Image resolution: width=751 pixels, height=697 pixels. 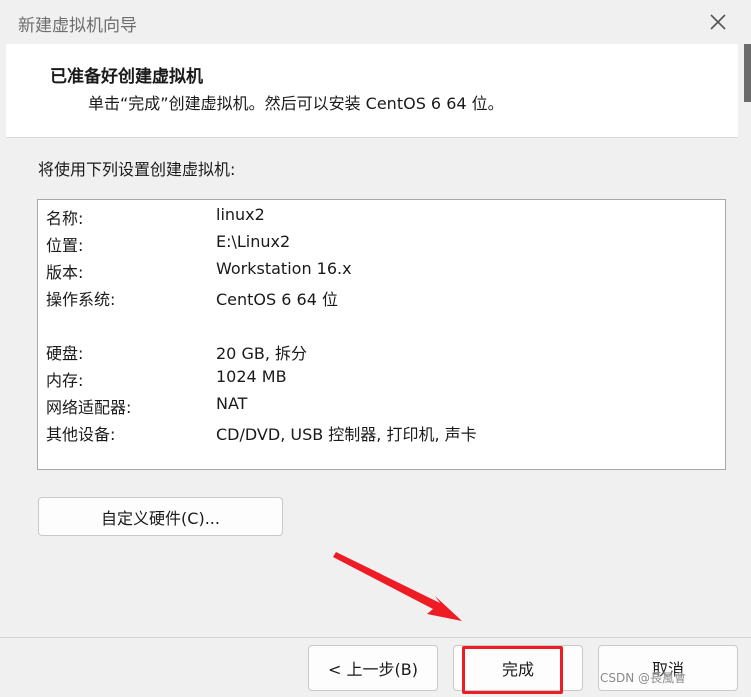 What do you see at coordinates (65, 272) in the screenshot?
I see `summary-label-version: 版本:` at bounding box center [65, 272].